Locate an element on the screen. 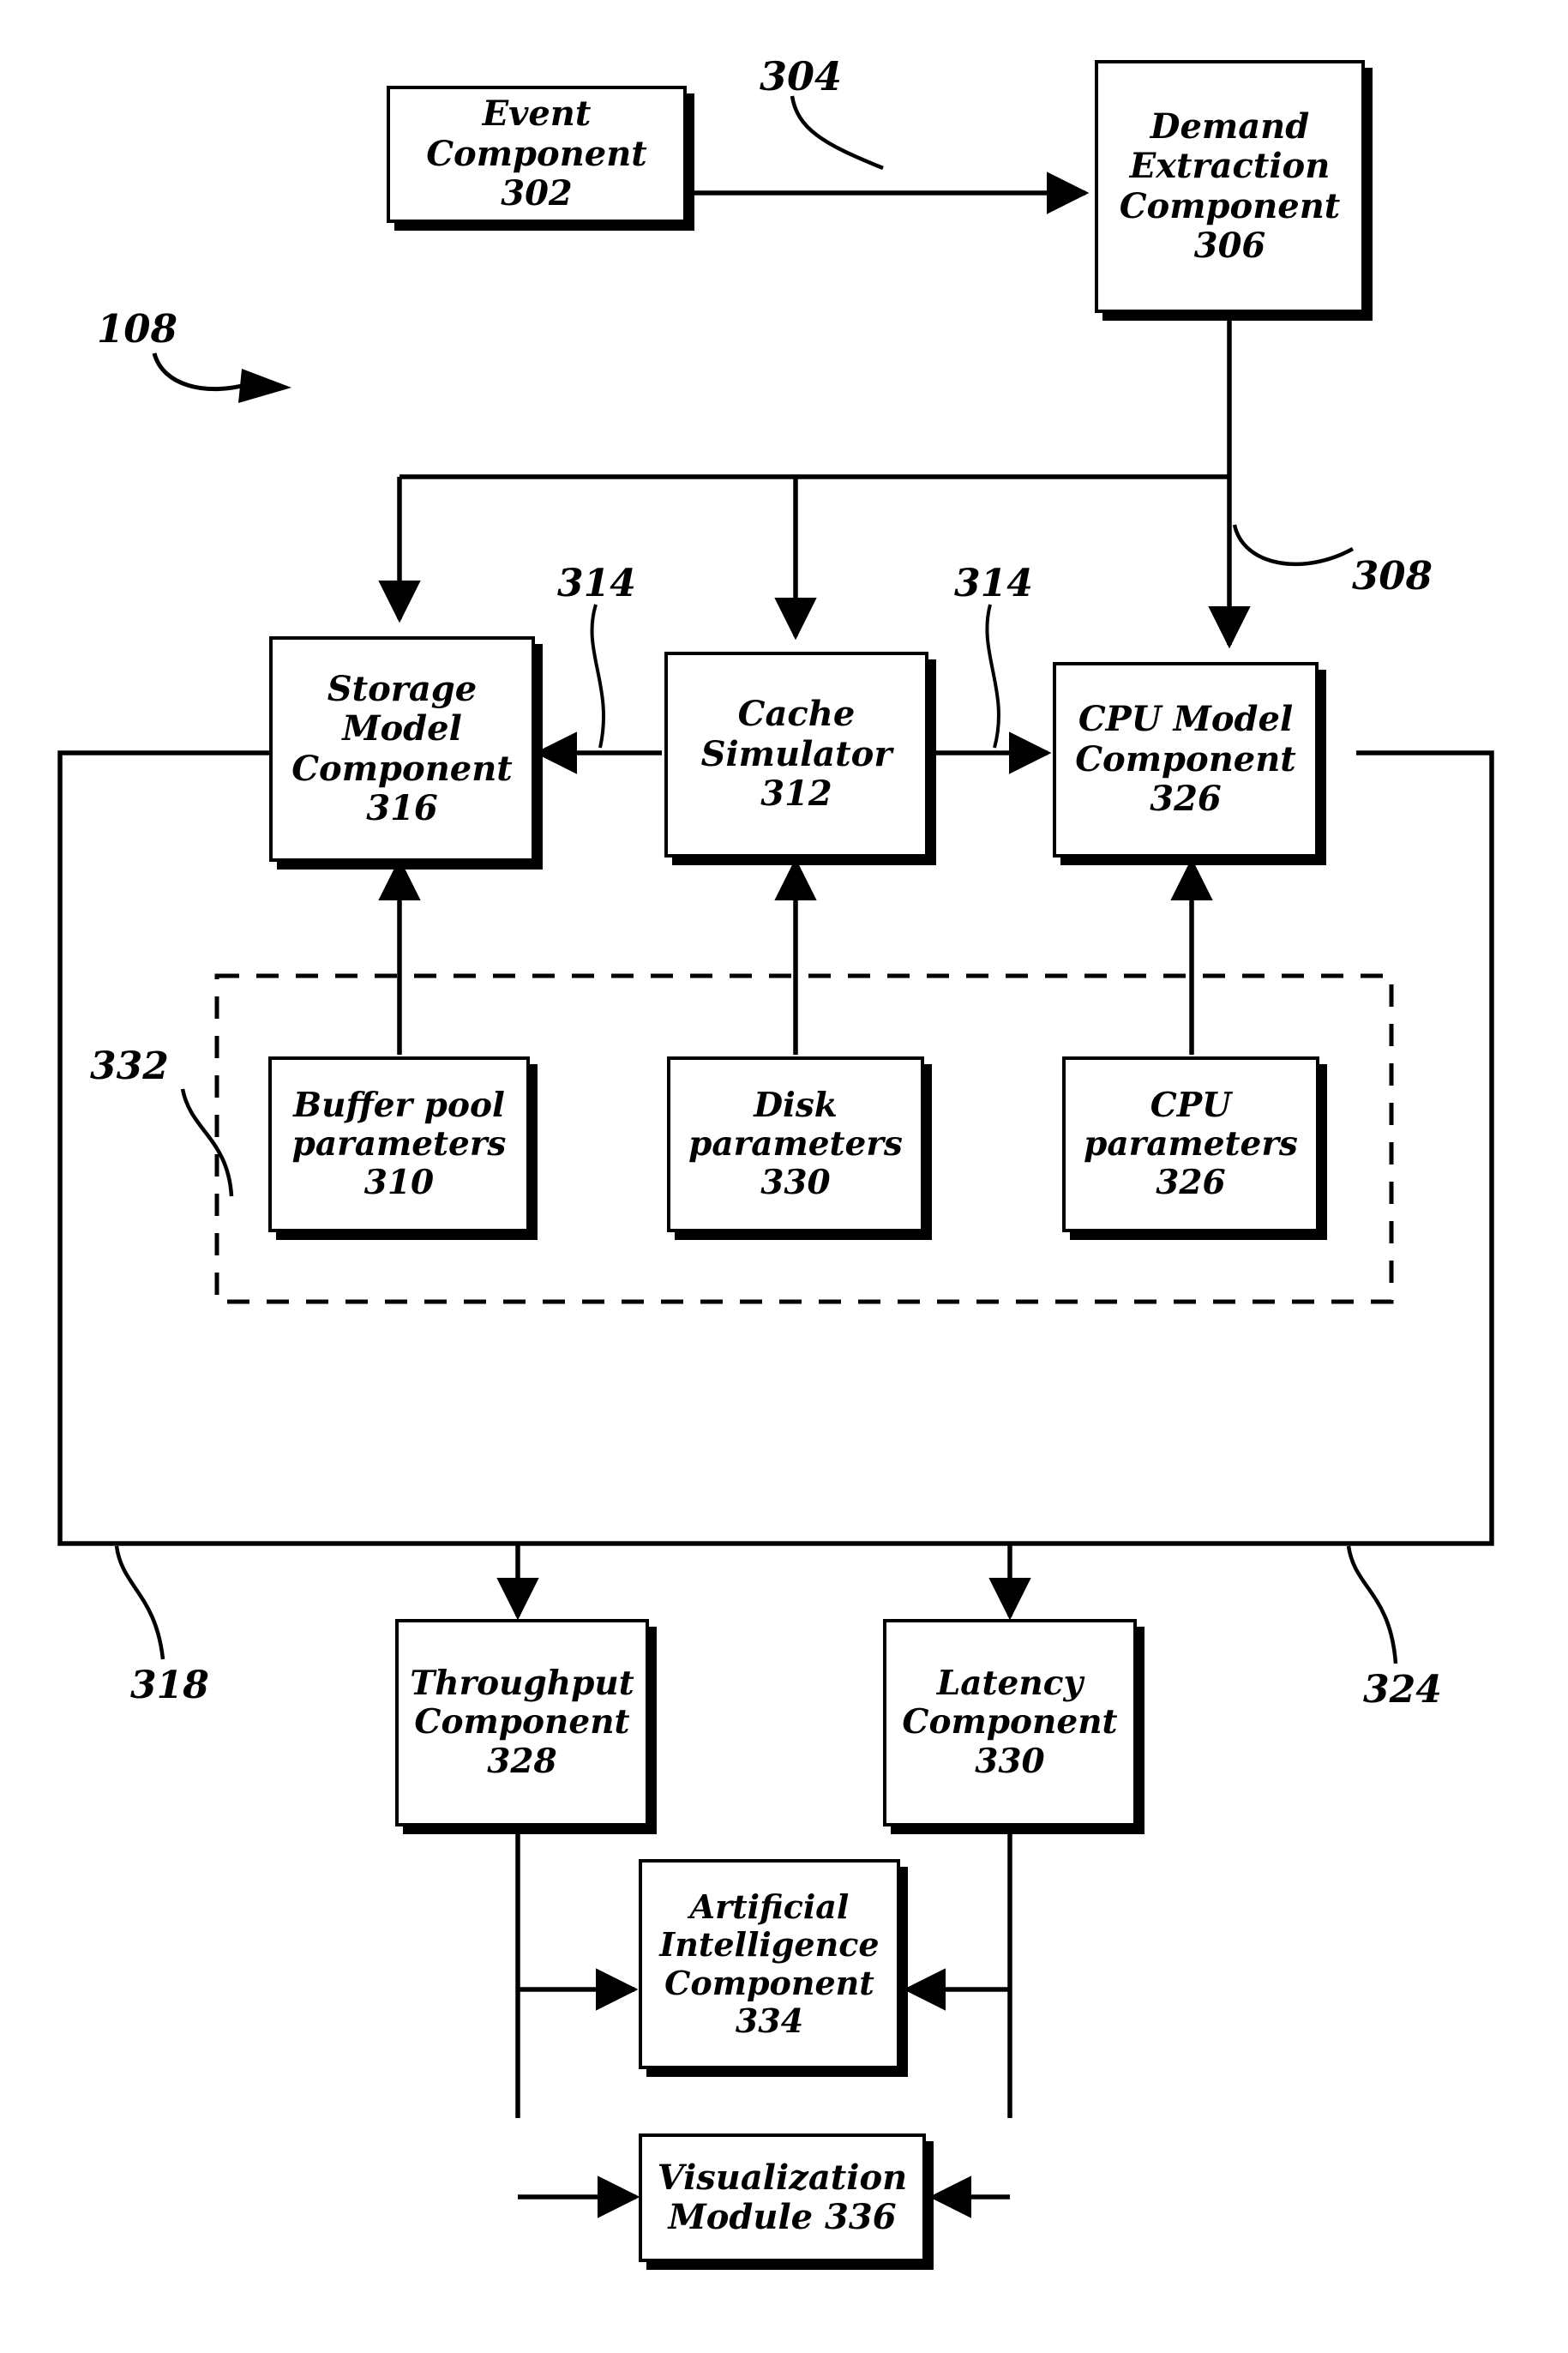  node-line: Visualization is located at coordinates (782, 2177).